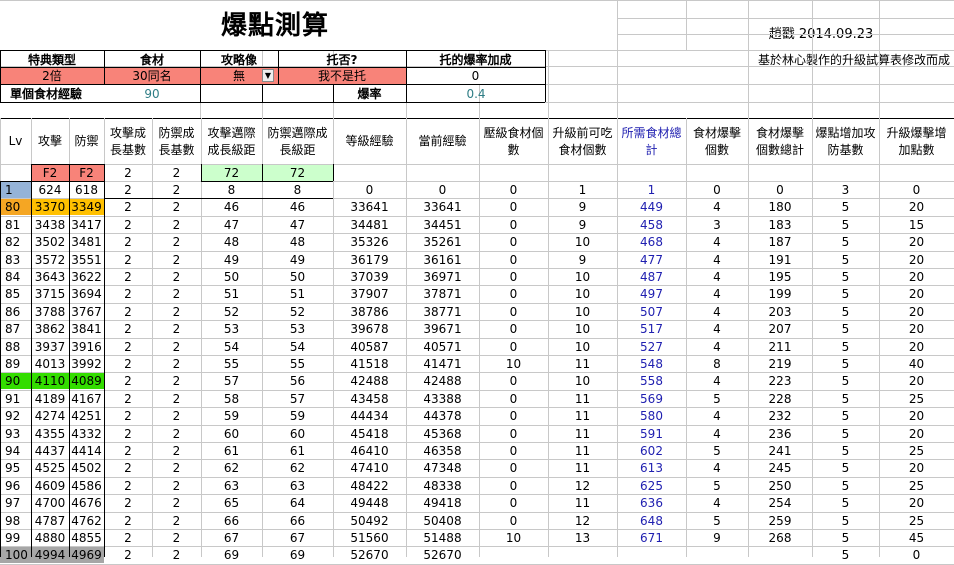  Describe the element at coordinates (268, 75) in the screenshot. I see `chevron-down-icon: ▼` at that location.